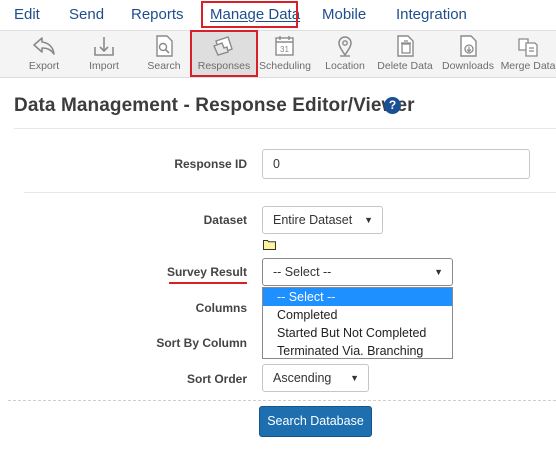 Image resolution: width=556 pixels, height=464 pixels. Describe the element at coordinates (345, 46) in the screenshot. I see `location-pin-icon` at that location.